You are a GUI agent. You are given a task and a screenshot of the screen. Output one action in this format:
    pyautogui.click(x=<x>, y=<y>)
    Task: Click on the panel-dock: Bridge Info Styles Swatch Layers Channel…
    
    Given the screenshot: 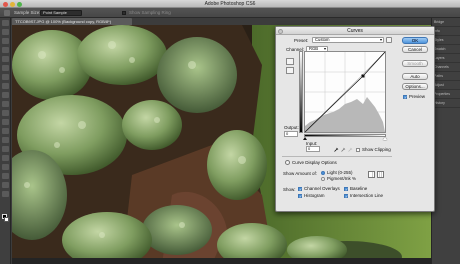 What is the action you would take?
    pyautogui.click(x=445, y=141)
    